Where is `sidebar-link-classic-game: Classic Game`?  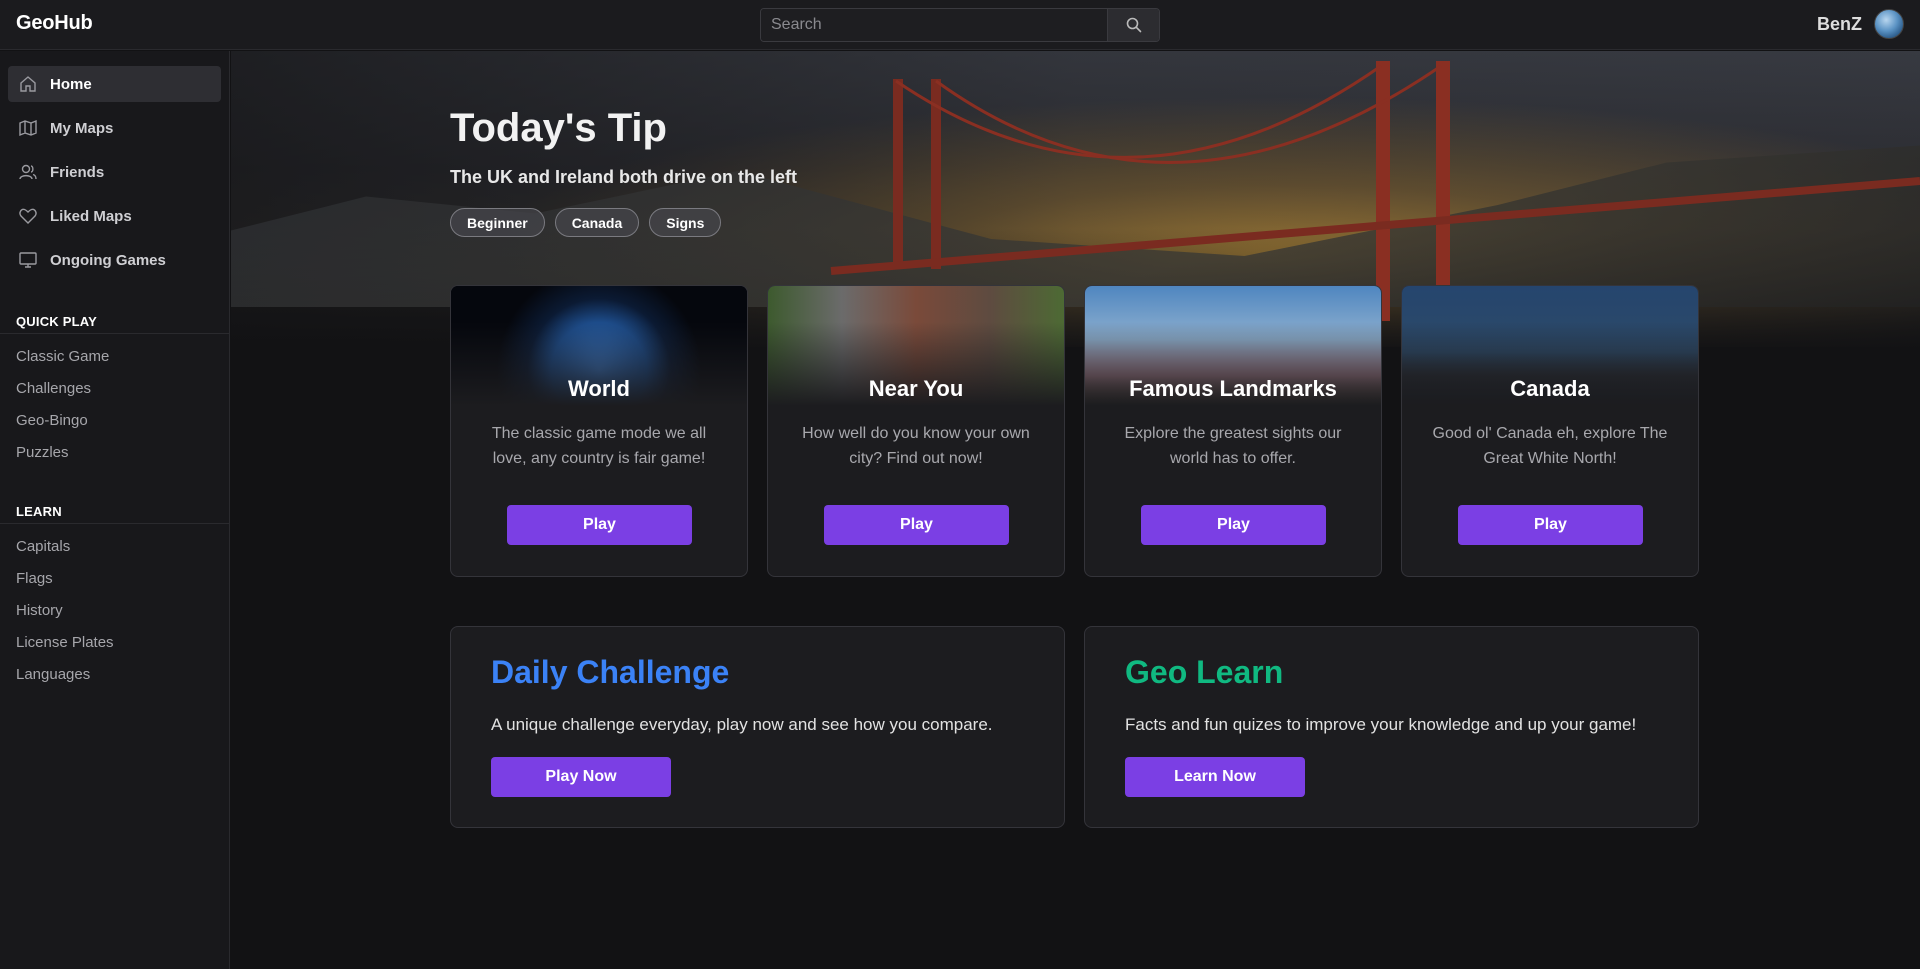 sidebar-link-classic-game: Classic Game is located at coordinates (114, 356).